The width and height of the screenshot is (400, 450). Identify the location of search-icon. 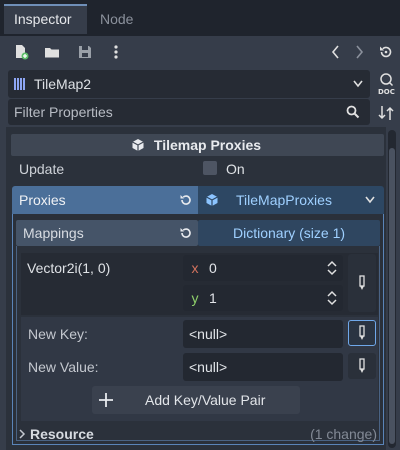
(353, 112).